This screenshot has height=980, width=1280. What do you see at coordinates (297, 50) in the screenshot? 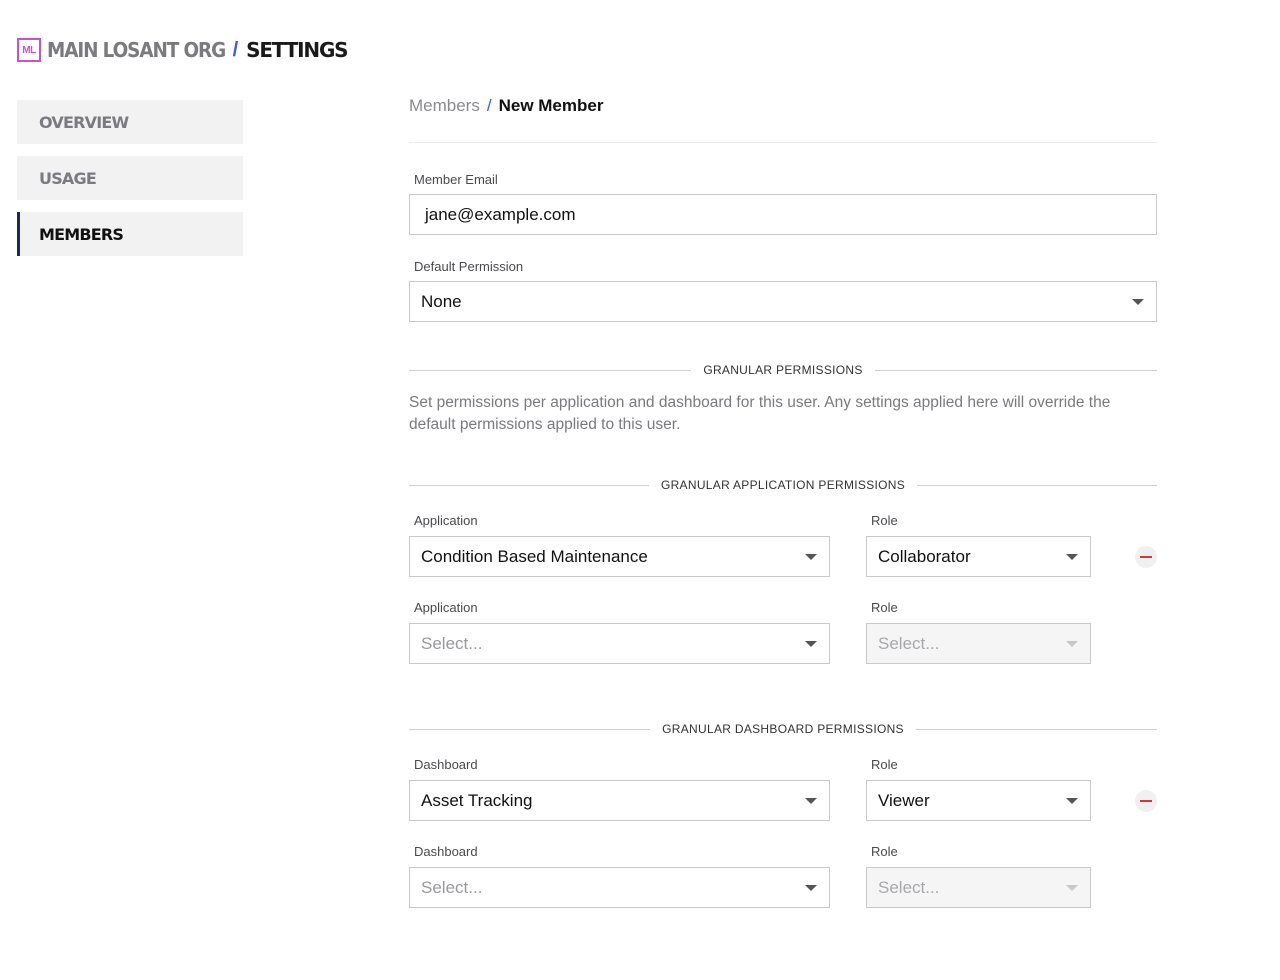
I see `page-title: SETTINGS` at bounding box center [297, 50].